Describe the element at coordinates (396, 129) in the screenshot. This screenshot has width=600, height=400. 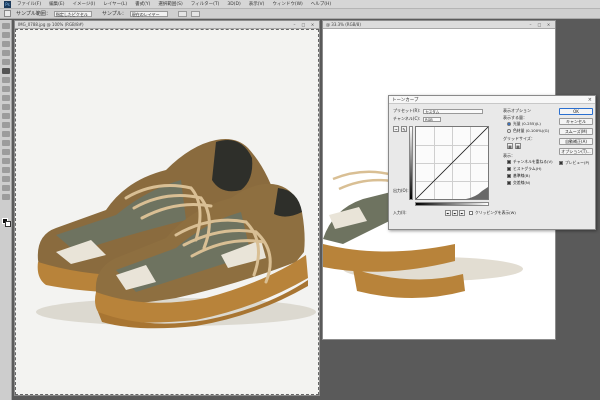
I see `curve-point-tool-icon: ~` at that location.